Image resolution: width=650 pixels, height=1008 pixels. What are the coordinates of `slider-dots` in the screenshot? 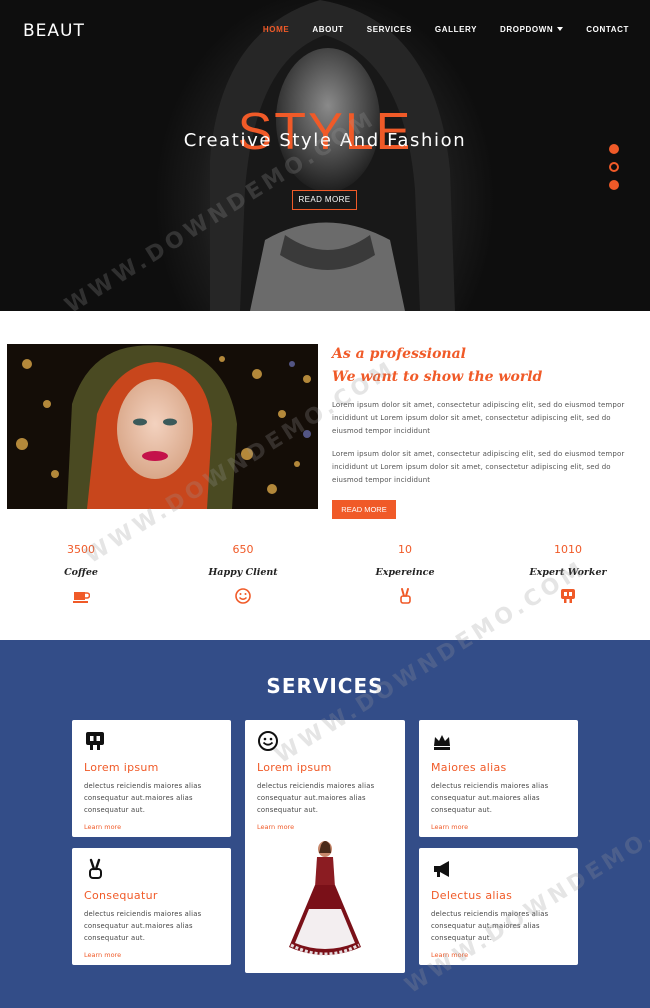 It's located at (614, 171).